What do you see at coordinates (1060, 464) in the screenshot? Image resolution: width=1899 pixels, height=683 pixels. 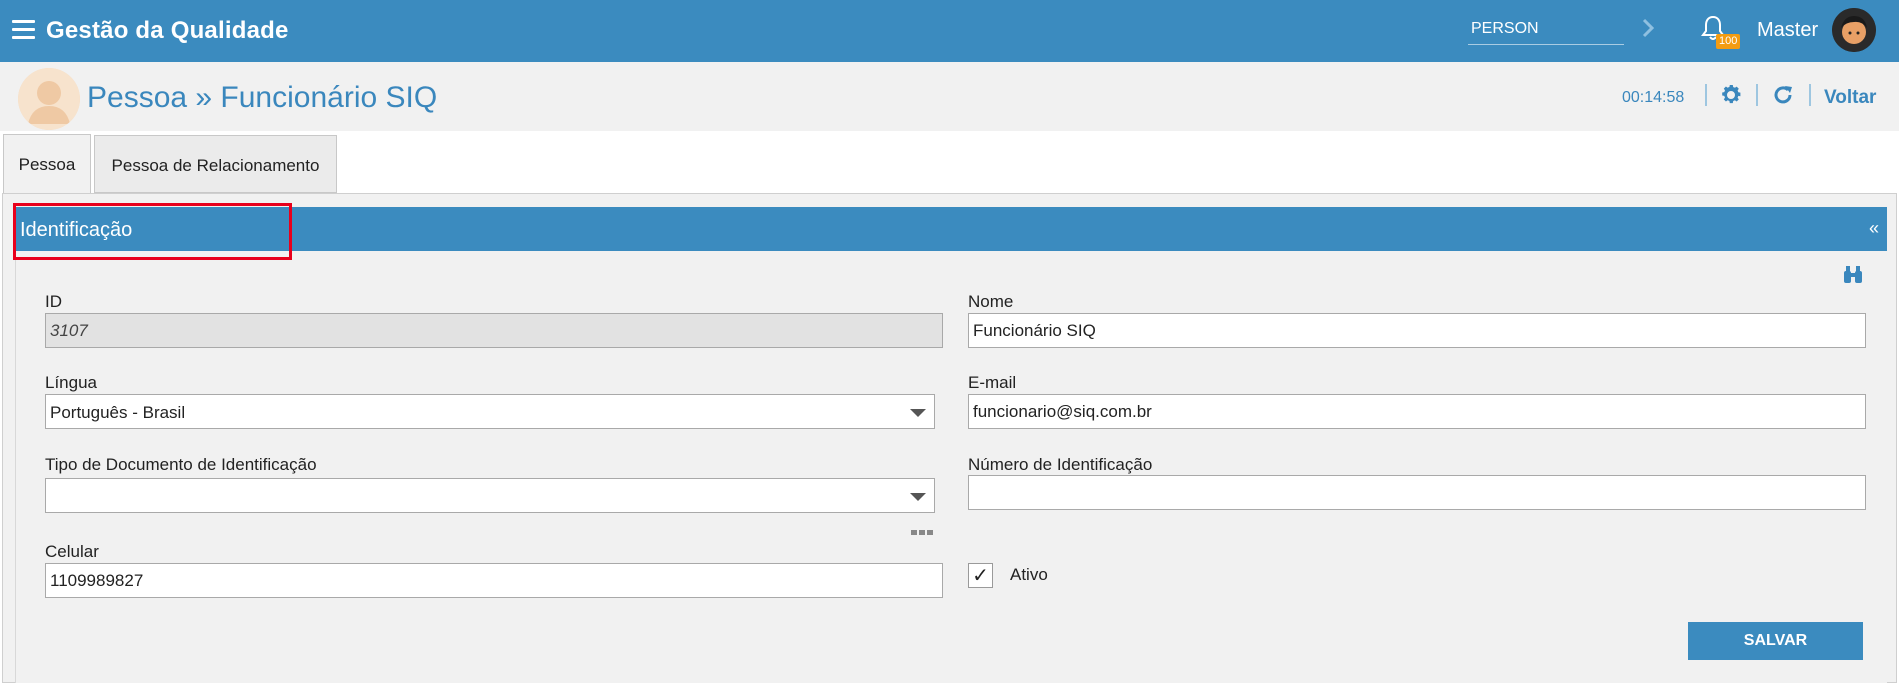 I see `numero-identificacao-label: Número de Identificação` at bounding box center [1060, 464].